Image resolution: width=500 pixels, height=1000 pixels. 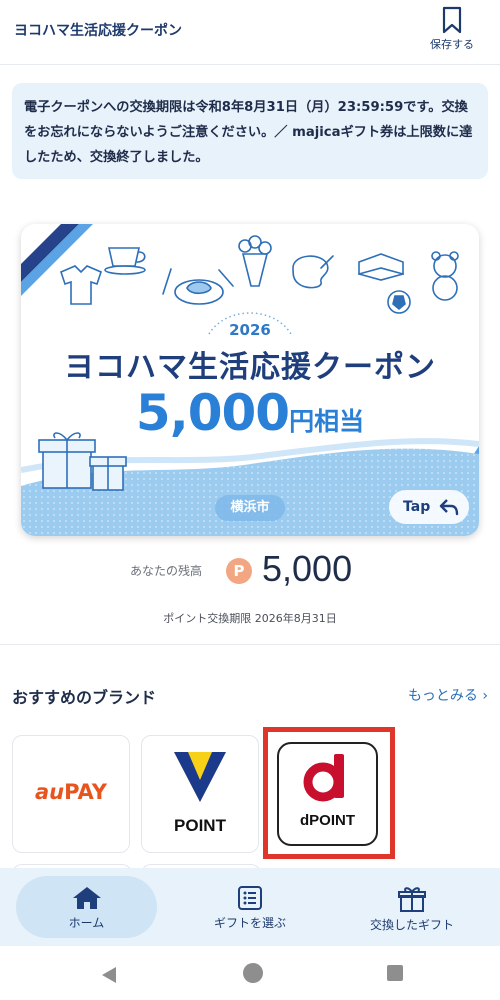 I want to click on nav-exchanged-gifts: 交換したギフト, so click(x=412, y=907).